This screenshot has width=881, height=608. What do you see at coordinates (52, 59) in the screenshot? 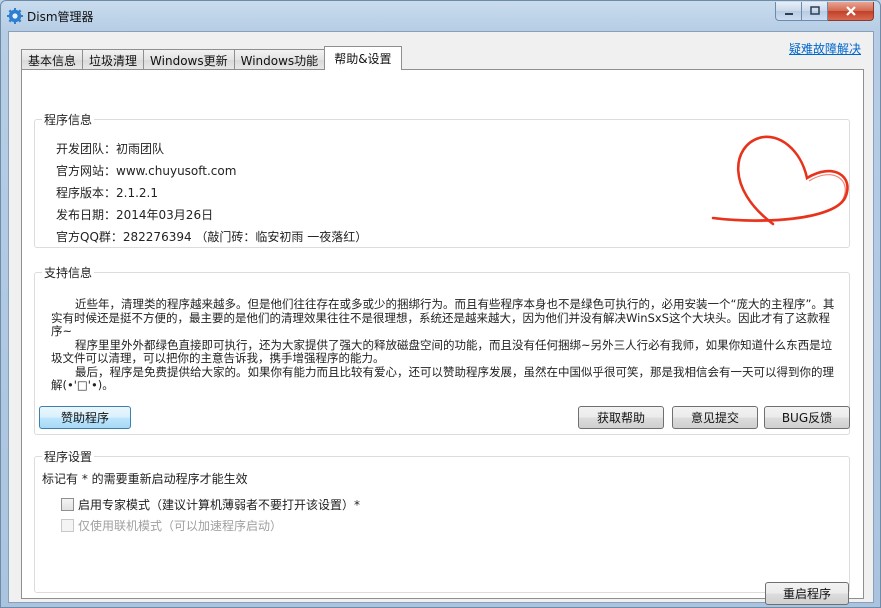
I see `tab-basic-info: 基本信息` at bounding box center [52, 59].